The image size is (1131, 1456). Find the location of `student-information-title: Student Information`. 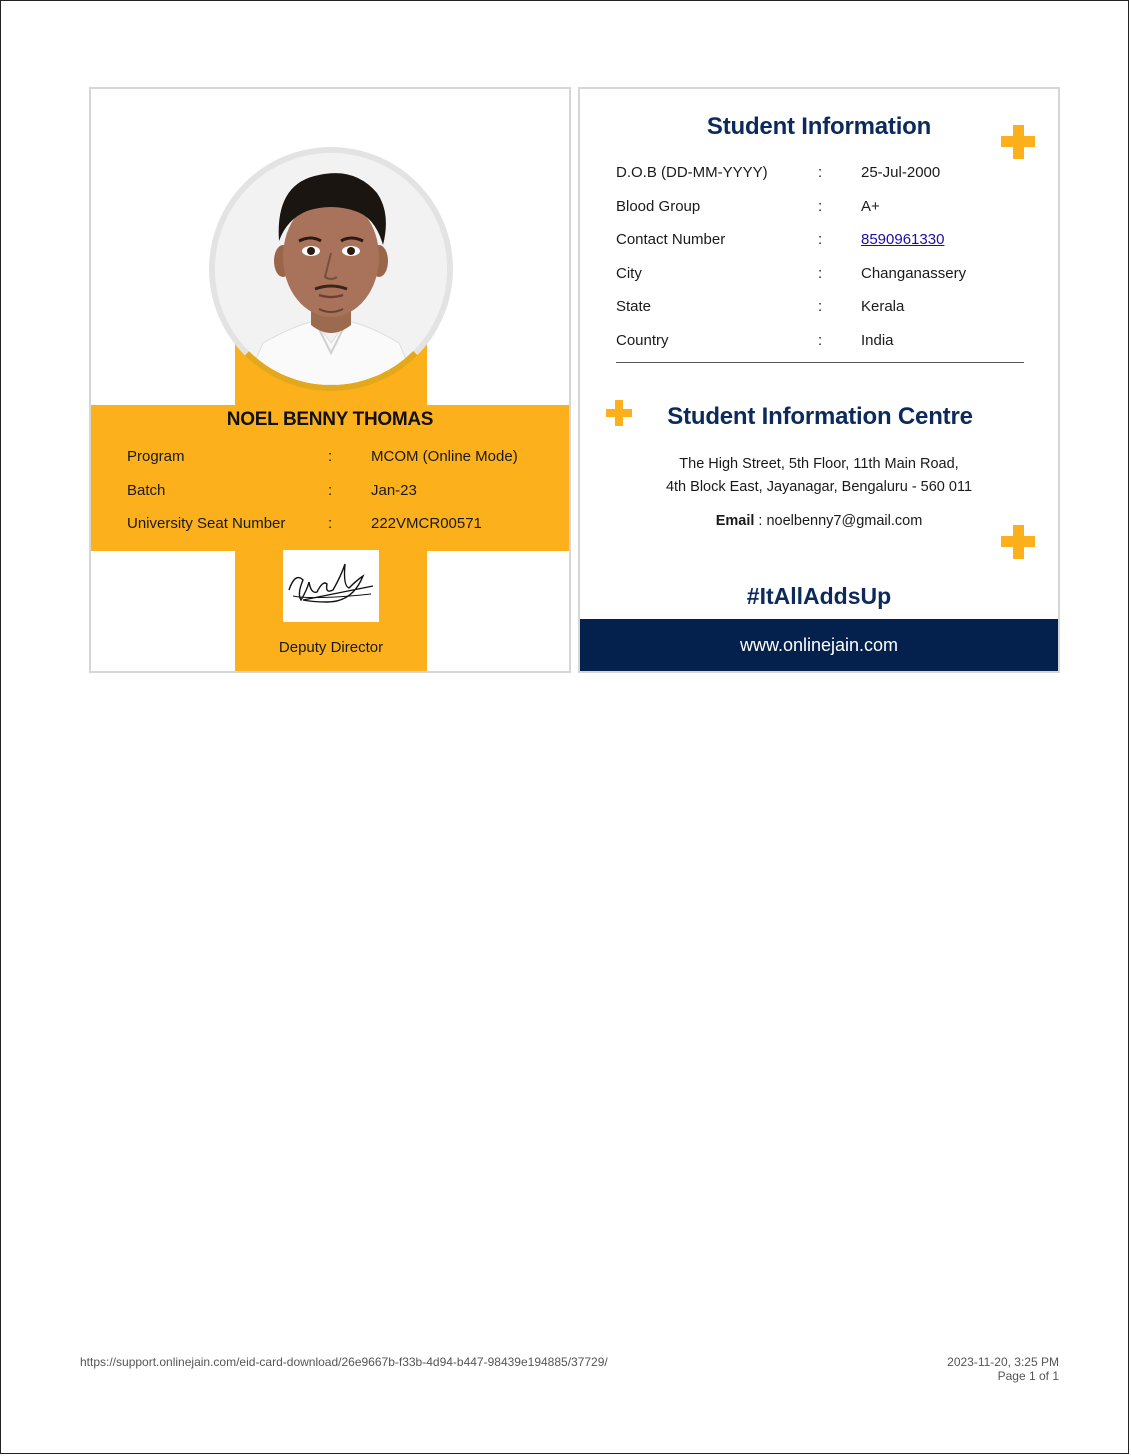

student-information-title: Student Information is located at coordinates (819, 126).